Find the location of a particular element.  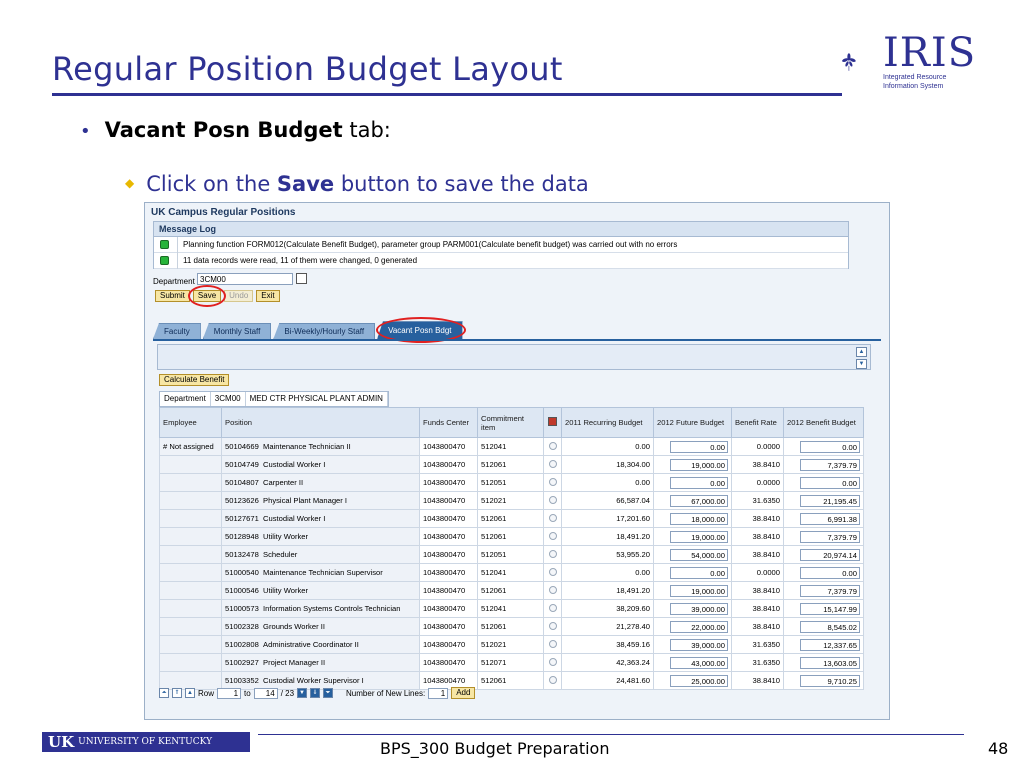

row-down-icon: ▼ is located at coordinates (302, 693).